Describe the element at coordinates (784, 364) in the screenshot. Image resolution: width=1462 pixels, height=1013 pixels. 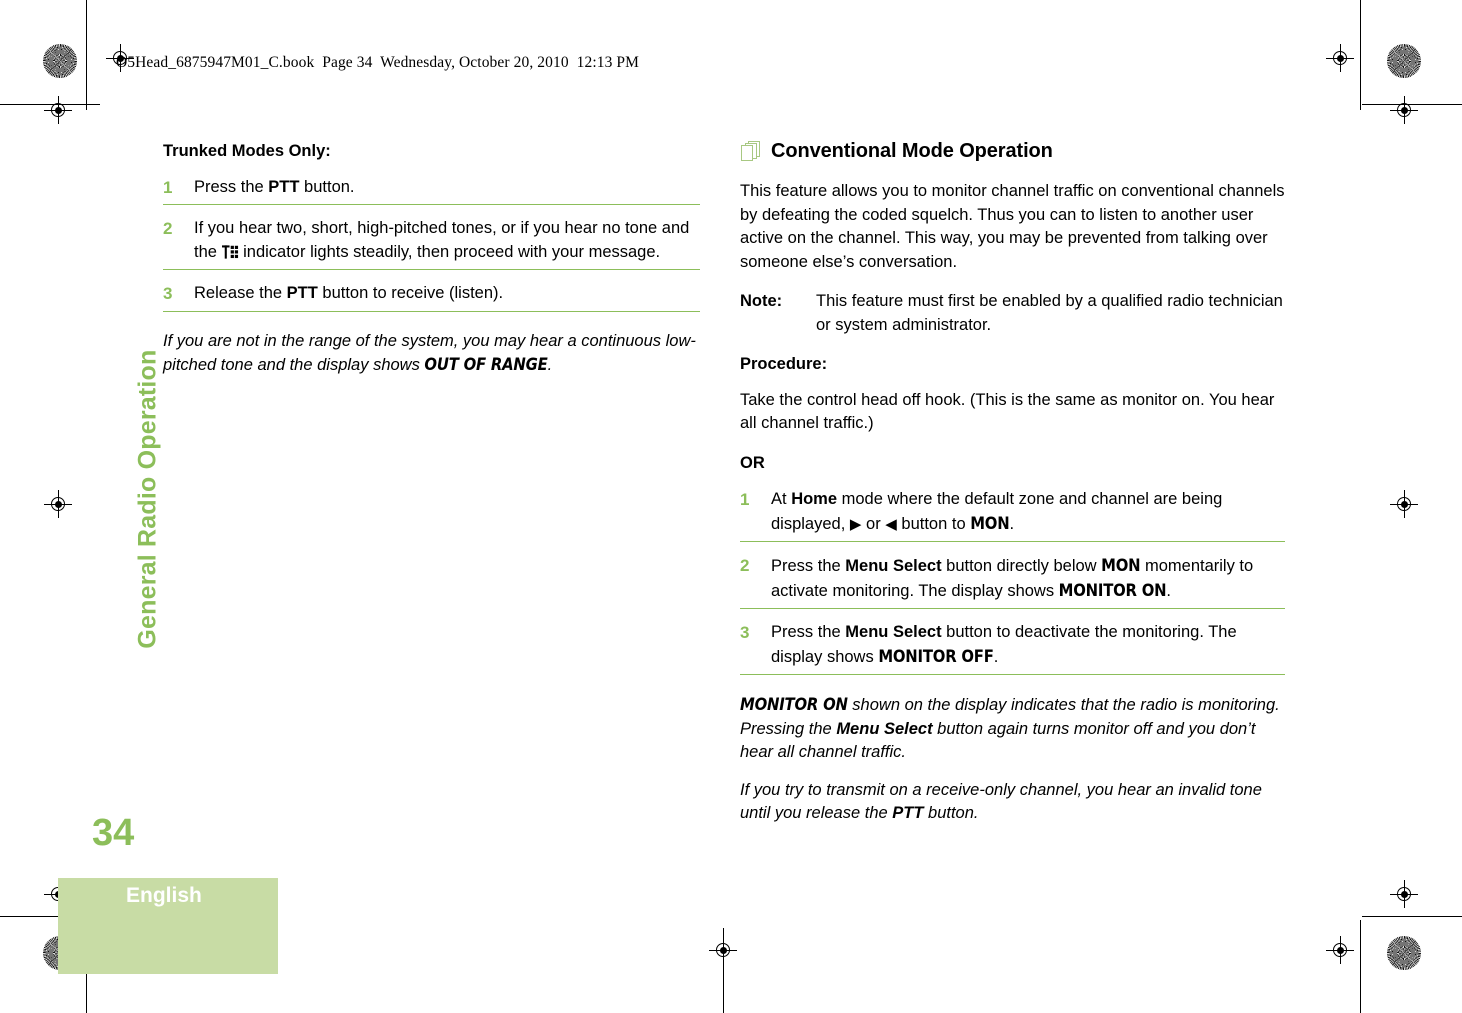
I see `procedure-label: Procedure:` at that location.